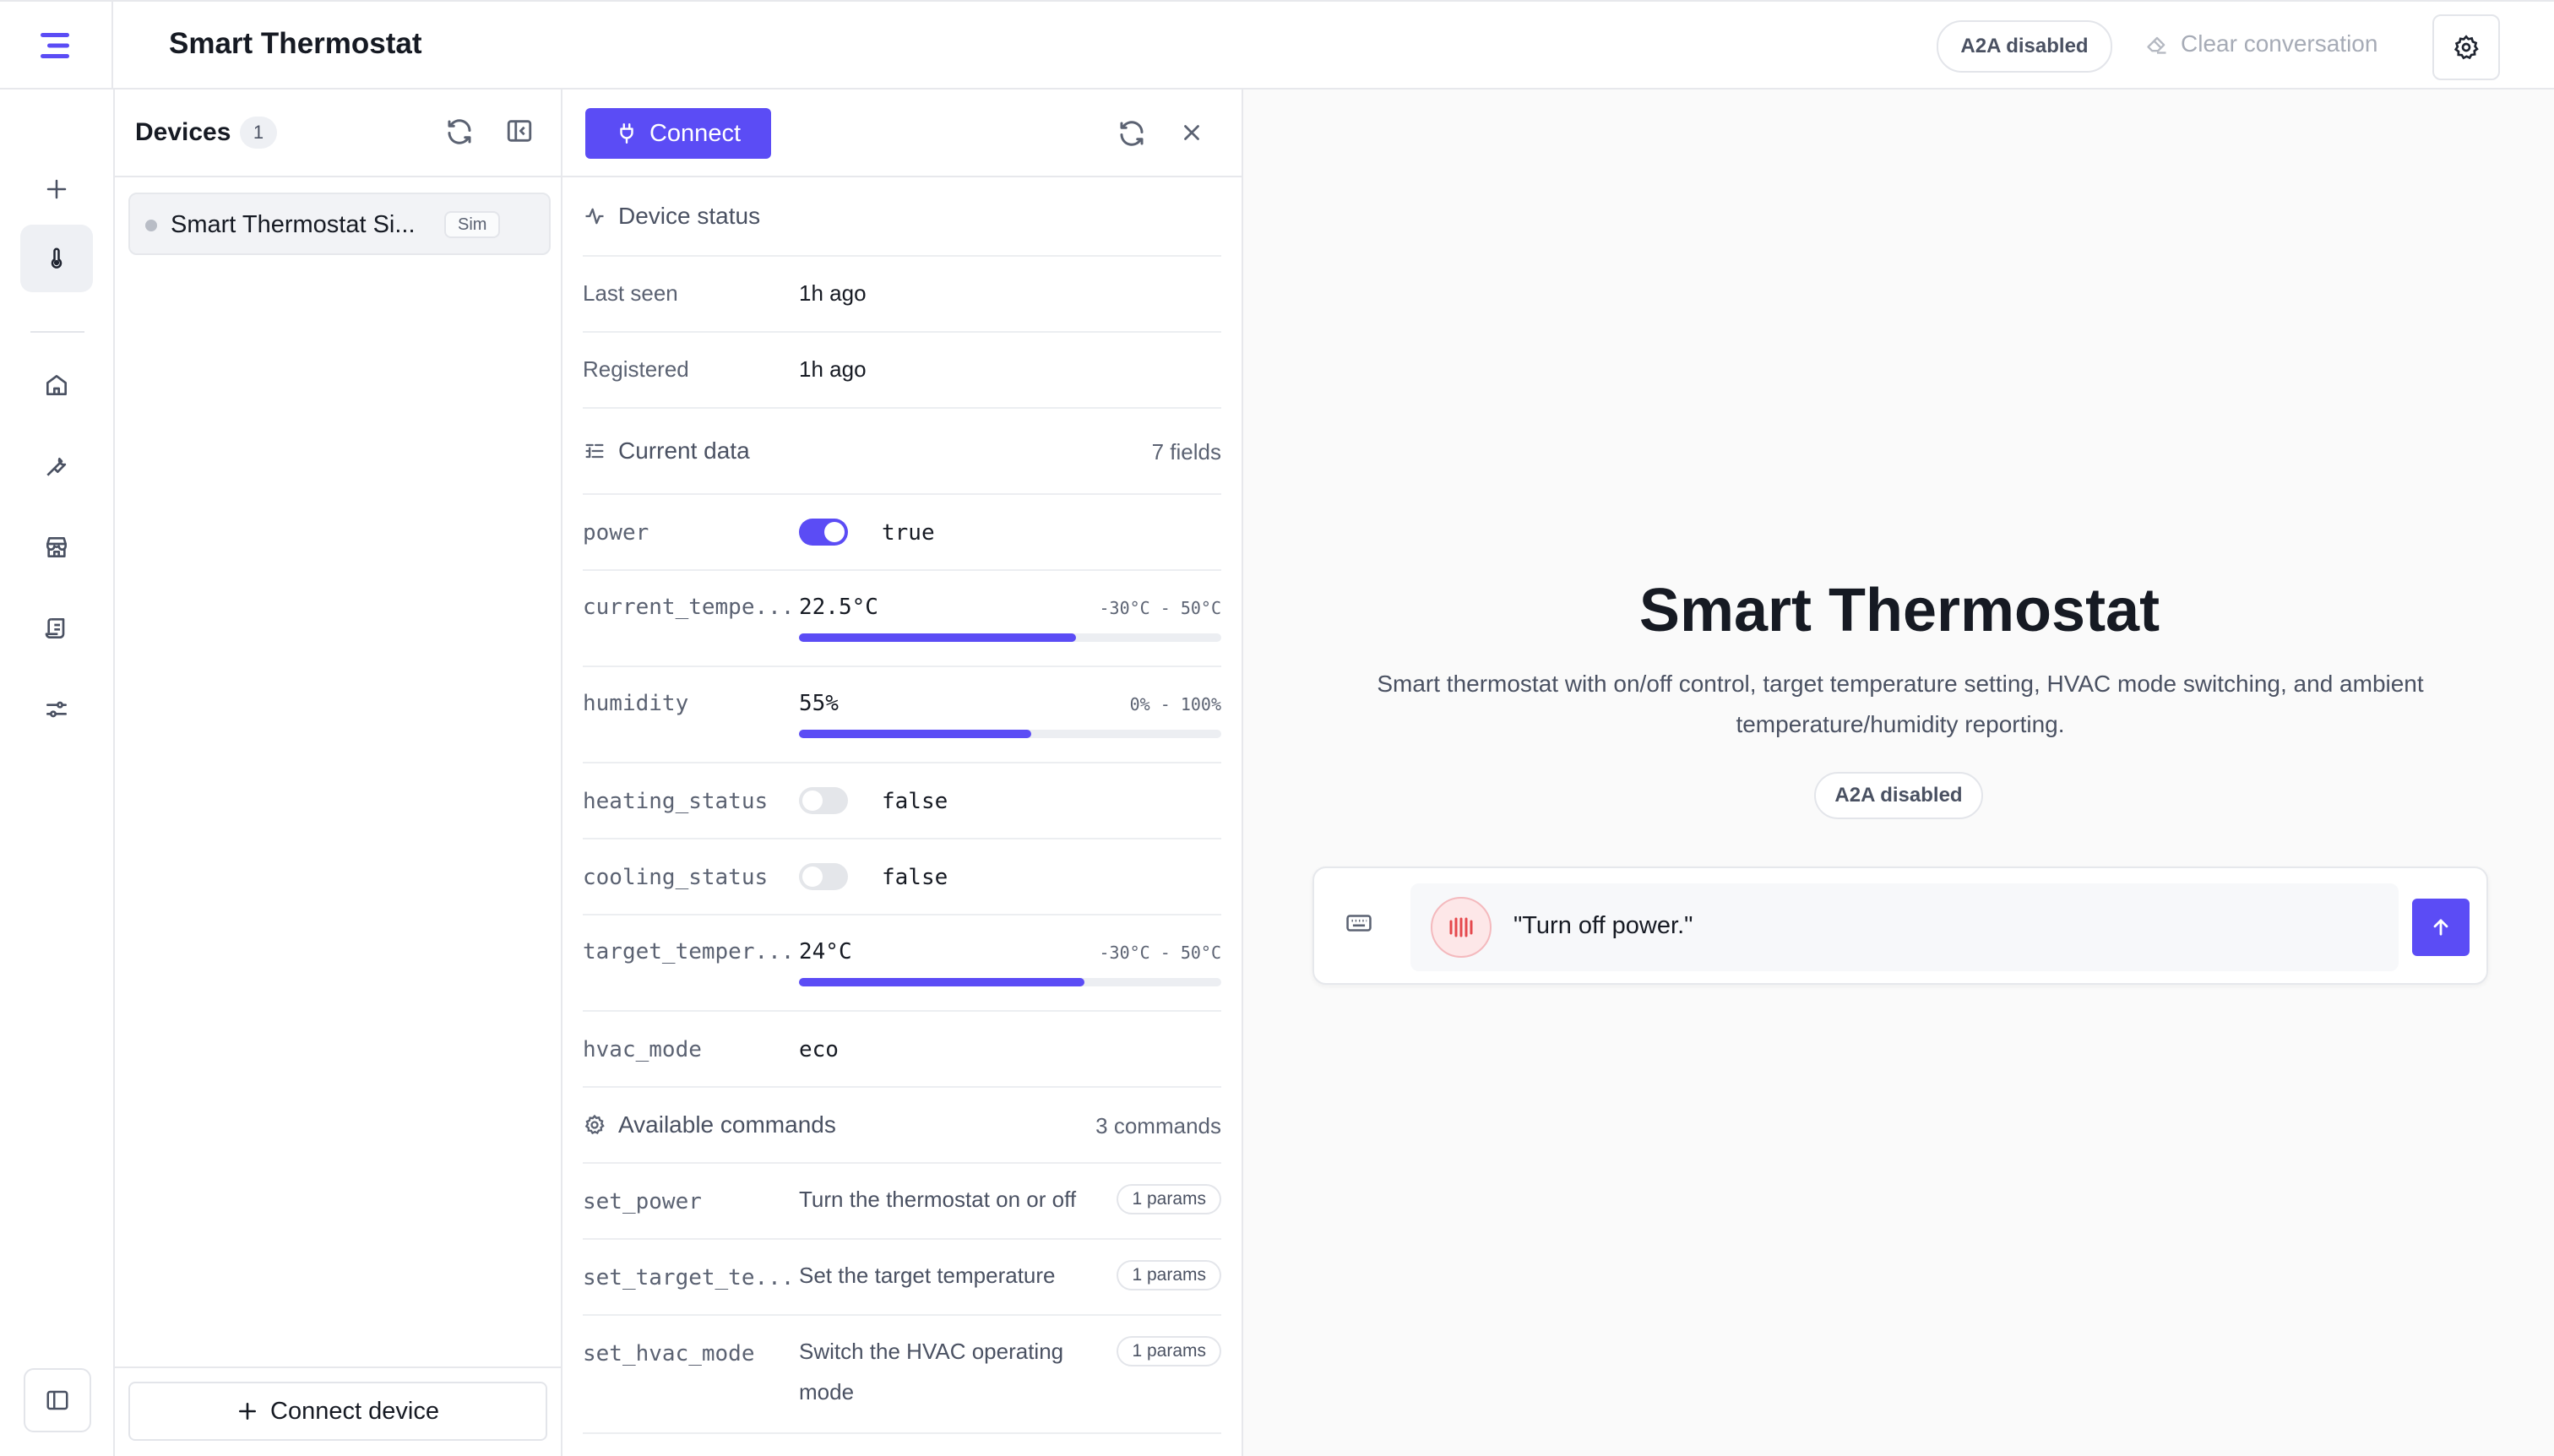 This screenshot has width=2554, height=1456. Describe the element at coordinates (1175, 704) in the screenshot. I see `humidity-range: 0% - 100%` at that location.